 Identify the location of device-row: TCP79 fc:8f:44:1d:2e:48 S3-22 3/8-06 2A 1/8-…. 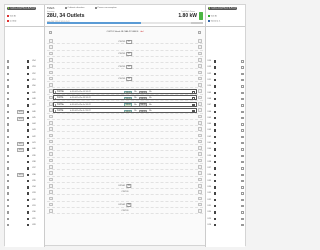
(125, 98).